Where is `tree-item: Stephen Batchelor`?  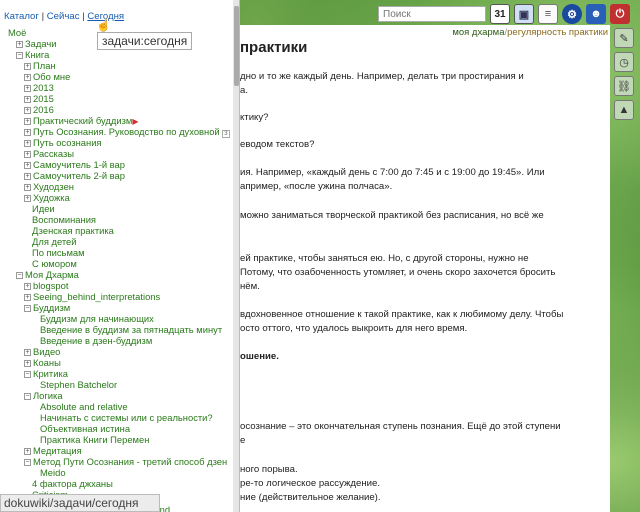
tree-item: Stephen Batchelor is located at coordinates (78, 384).